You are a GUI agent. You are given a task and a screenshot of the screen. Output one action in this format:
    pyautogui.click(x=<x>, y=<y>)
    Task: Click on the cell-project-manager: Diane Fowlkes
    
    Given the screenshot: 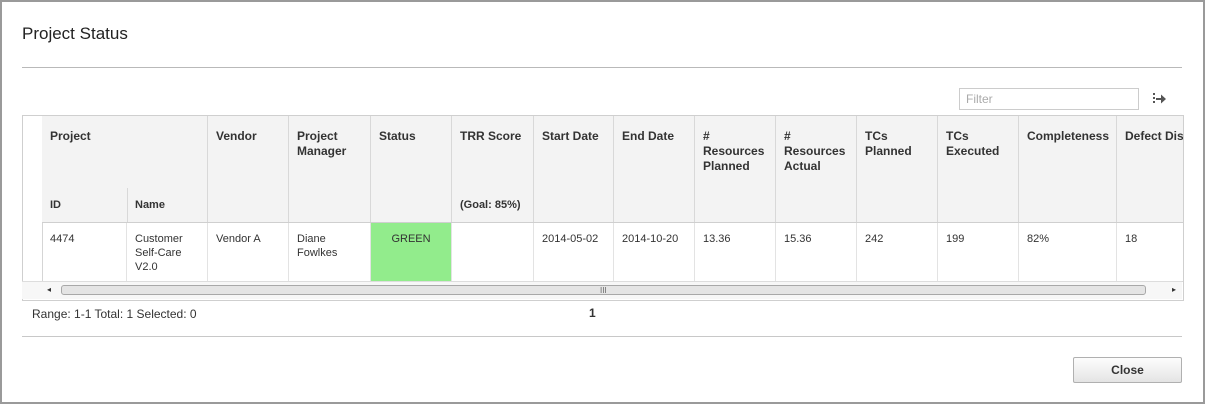 What is the action you would take?
    pyautogui.click(x=330, y=252)
    